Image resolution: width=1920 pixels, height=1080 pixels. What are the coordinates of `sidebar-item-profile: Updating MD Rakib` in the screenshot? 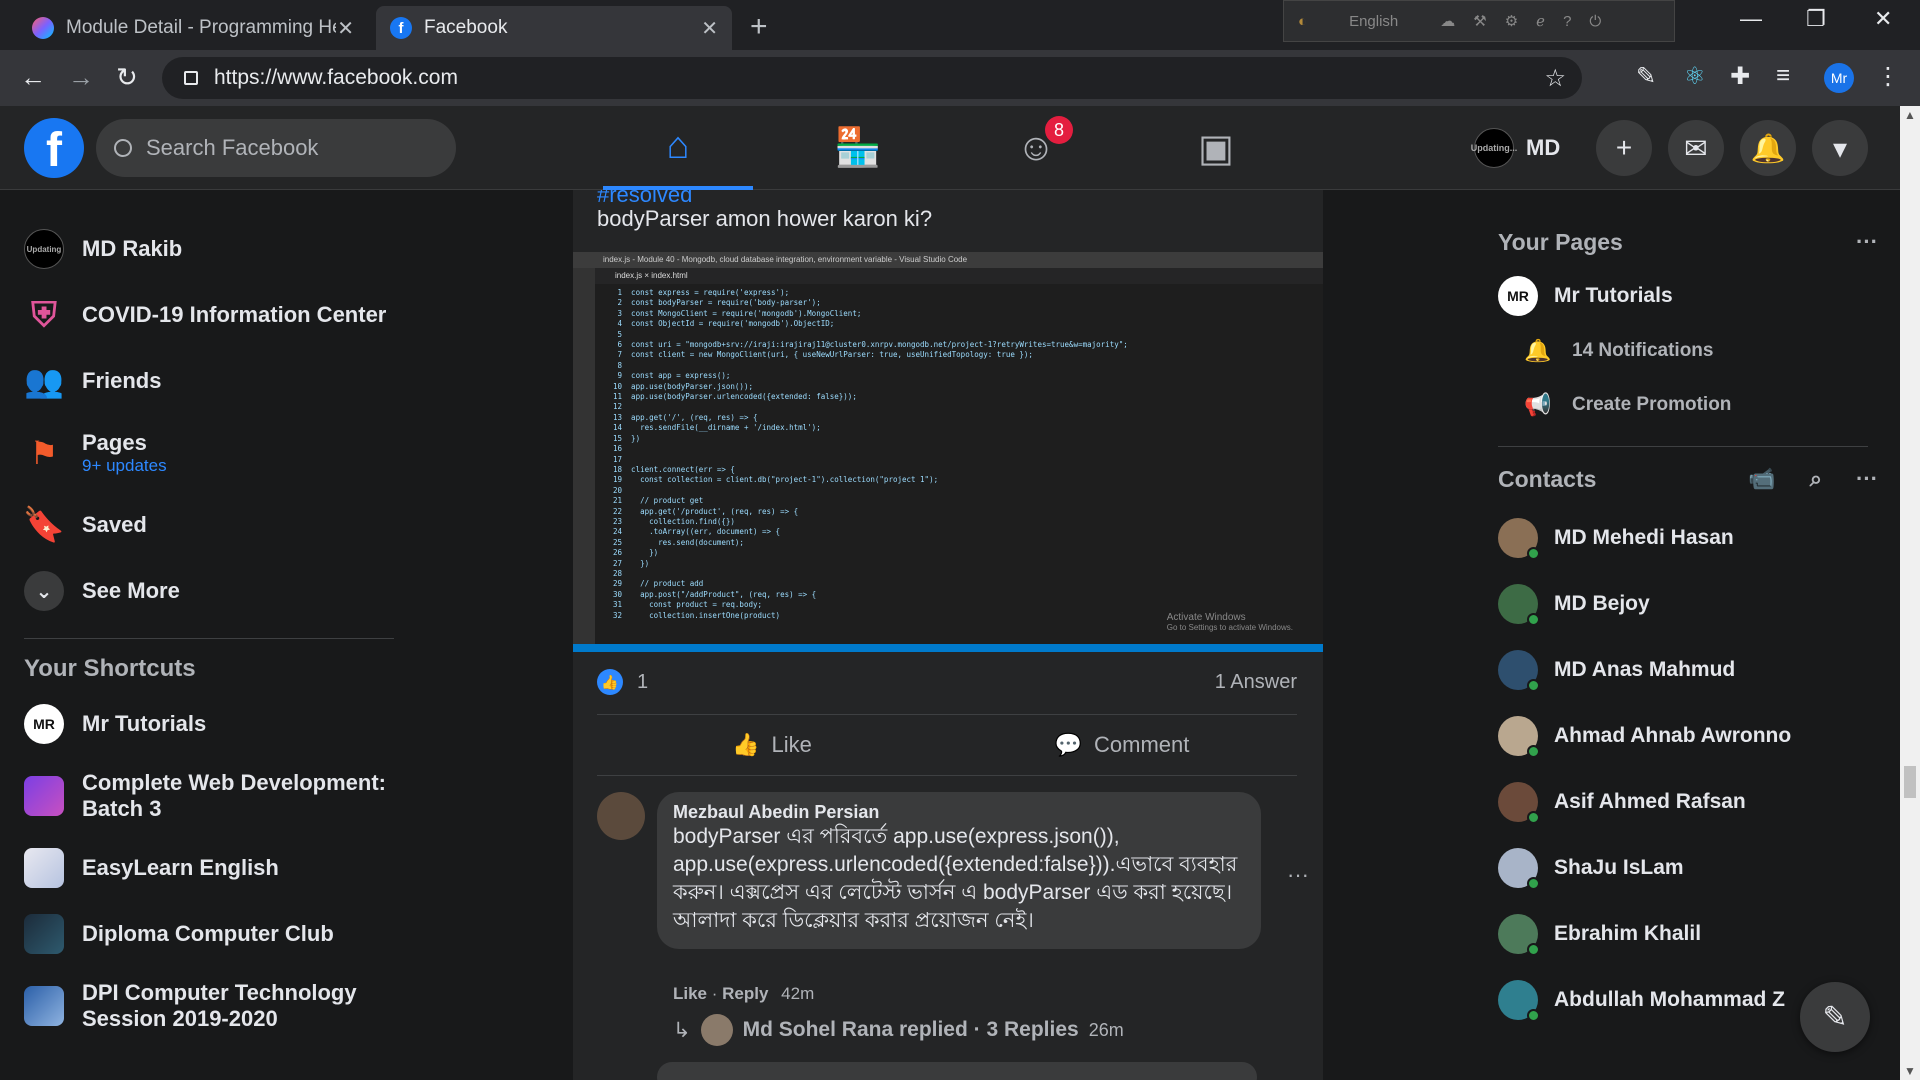 It's located at (212, 249).